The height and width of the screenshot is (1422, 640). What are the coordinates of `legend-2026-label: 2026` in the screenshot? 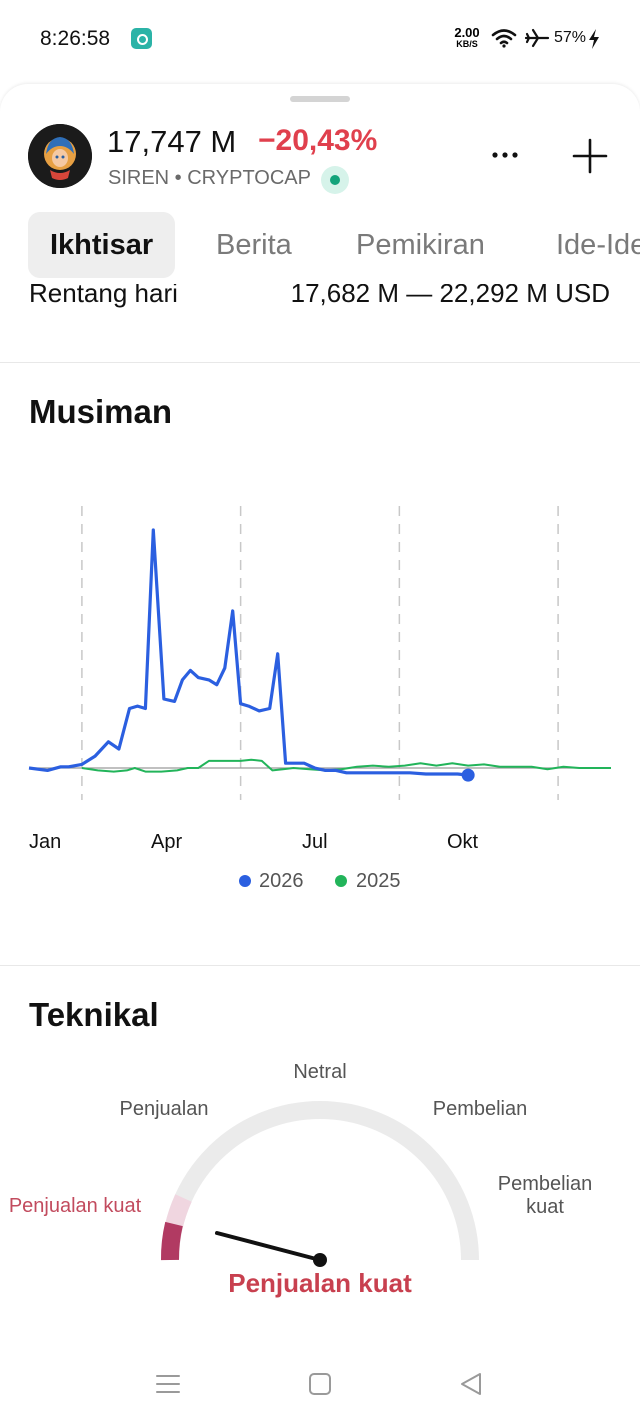 It's located at (281, 881).